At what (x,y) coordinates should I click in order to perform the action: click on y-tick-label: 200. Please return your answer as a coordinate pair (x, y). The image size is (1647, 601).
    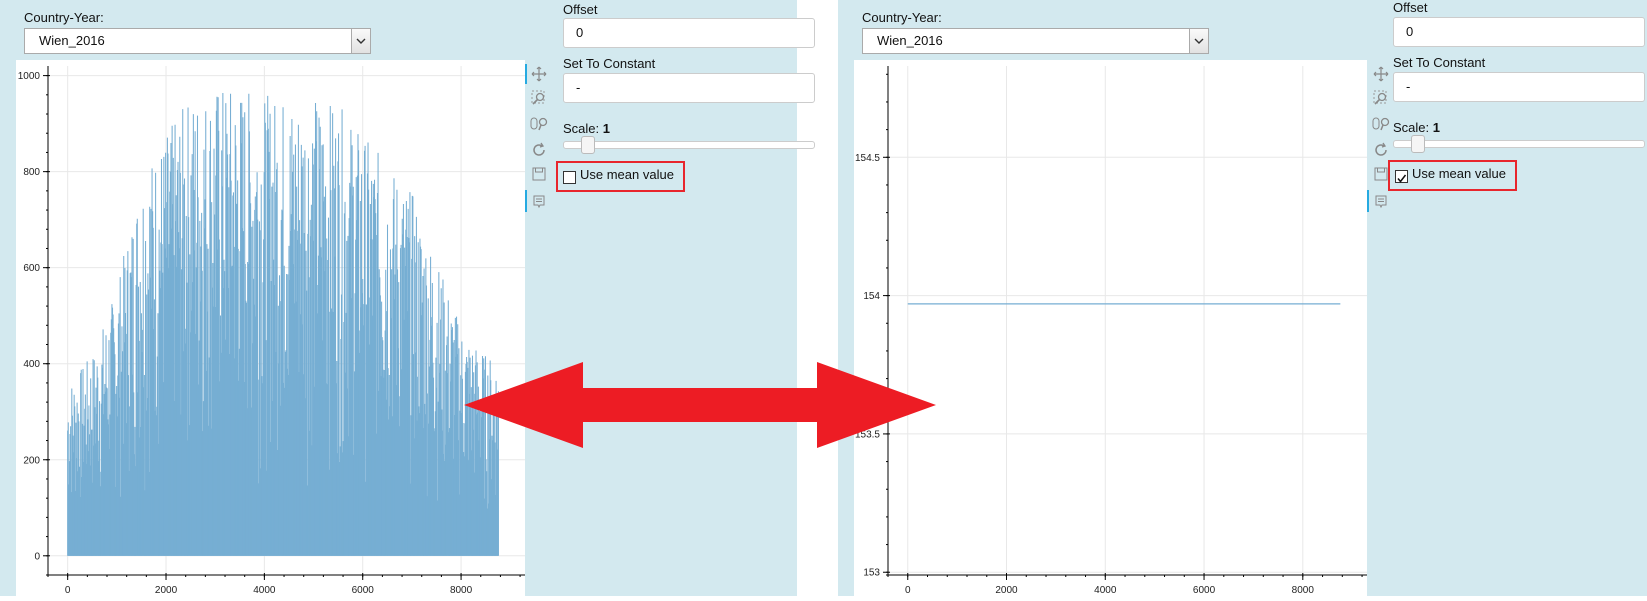
    Looking at the image, I should click on (31, 460).